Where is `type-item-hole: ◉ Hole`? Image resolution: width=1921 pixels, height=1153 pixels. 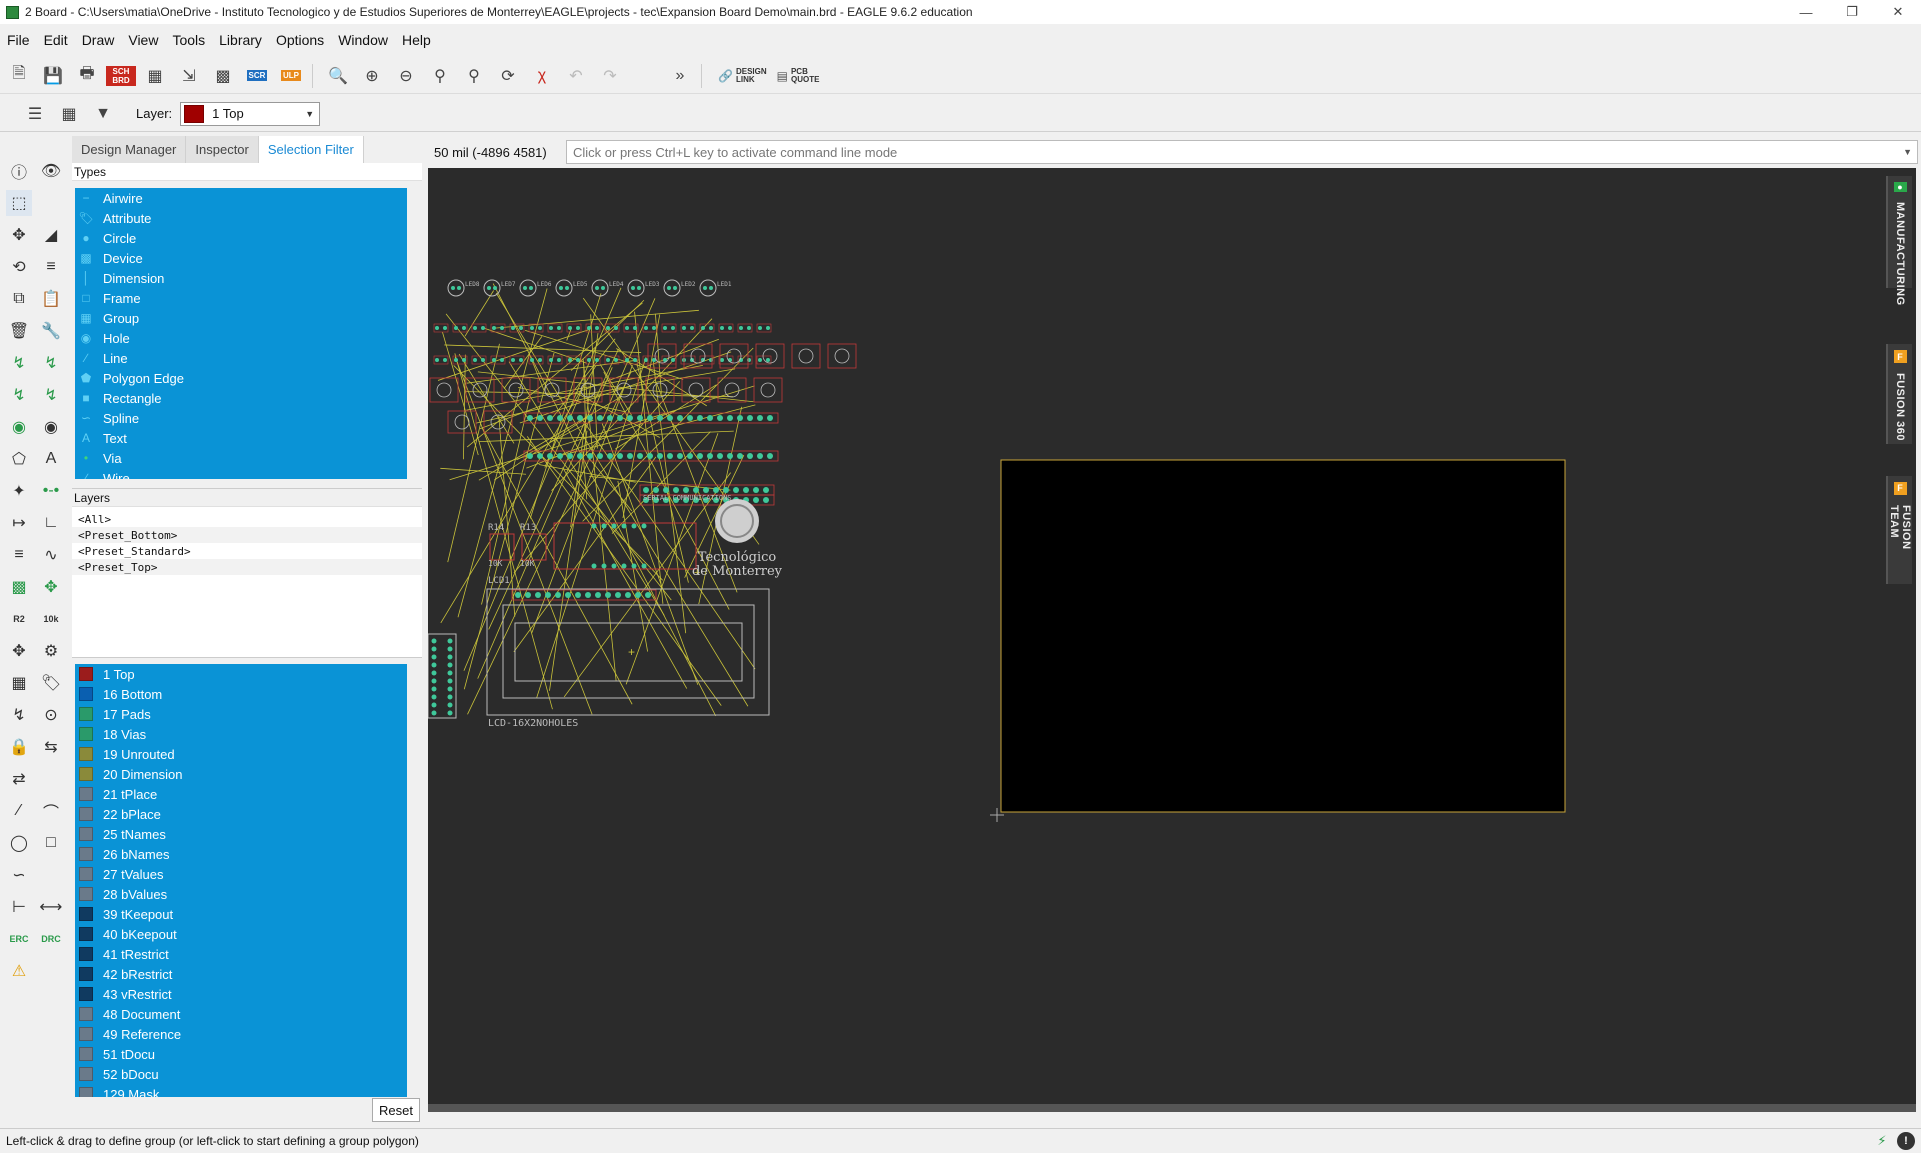
type-item-hole: ◉ Hole is located at coordinates (241, 338).